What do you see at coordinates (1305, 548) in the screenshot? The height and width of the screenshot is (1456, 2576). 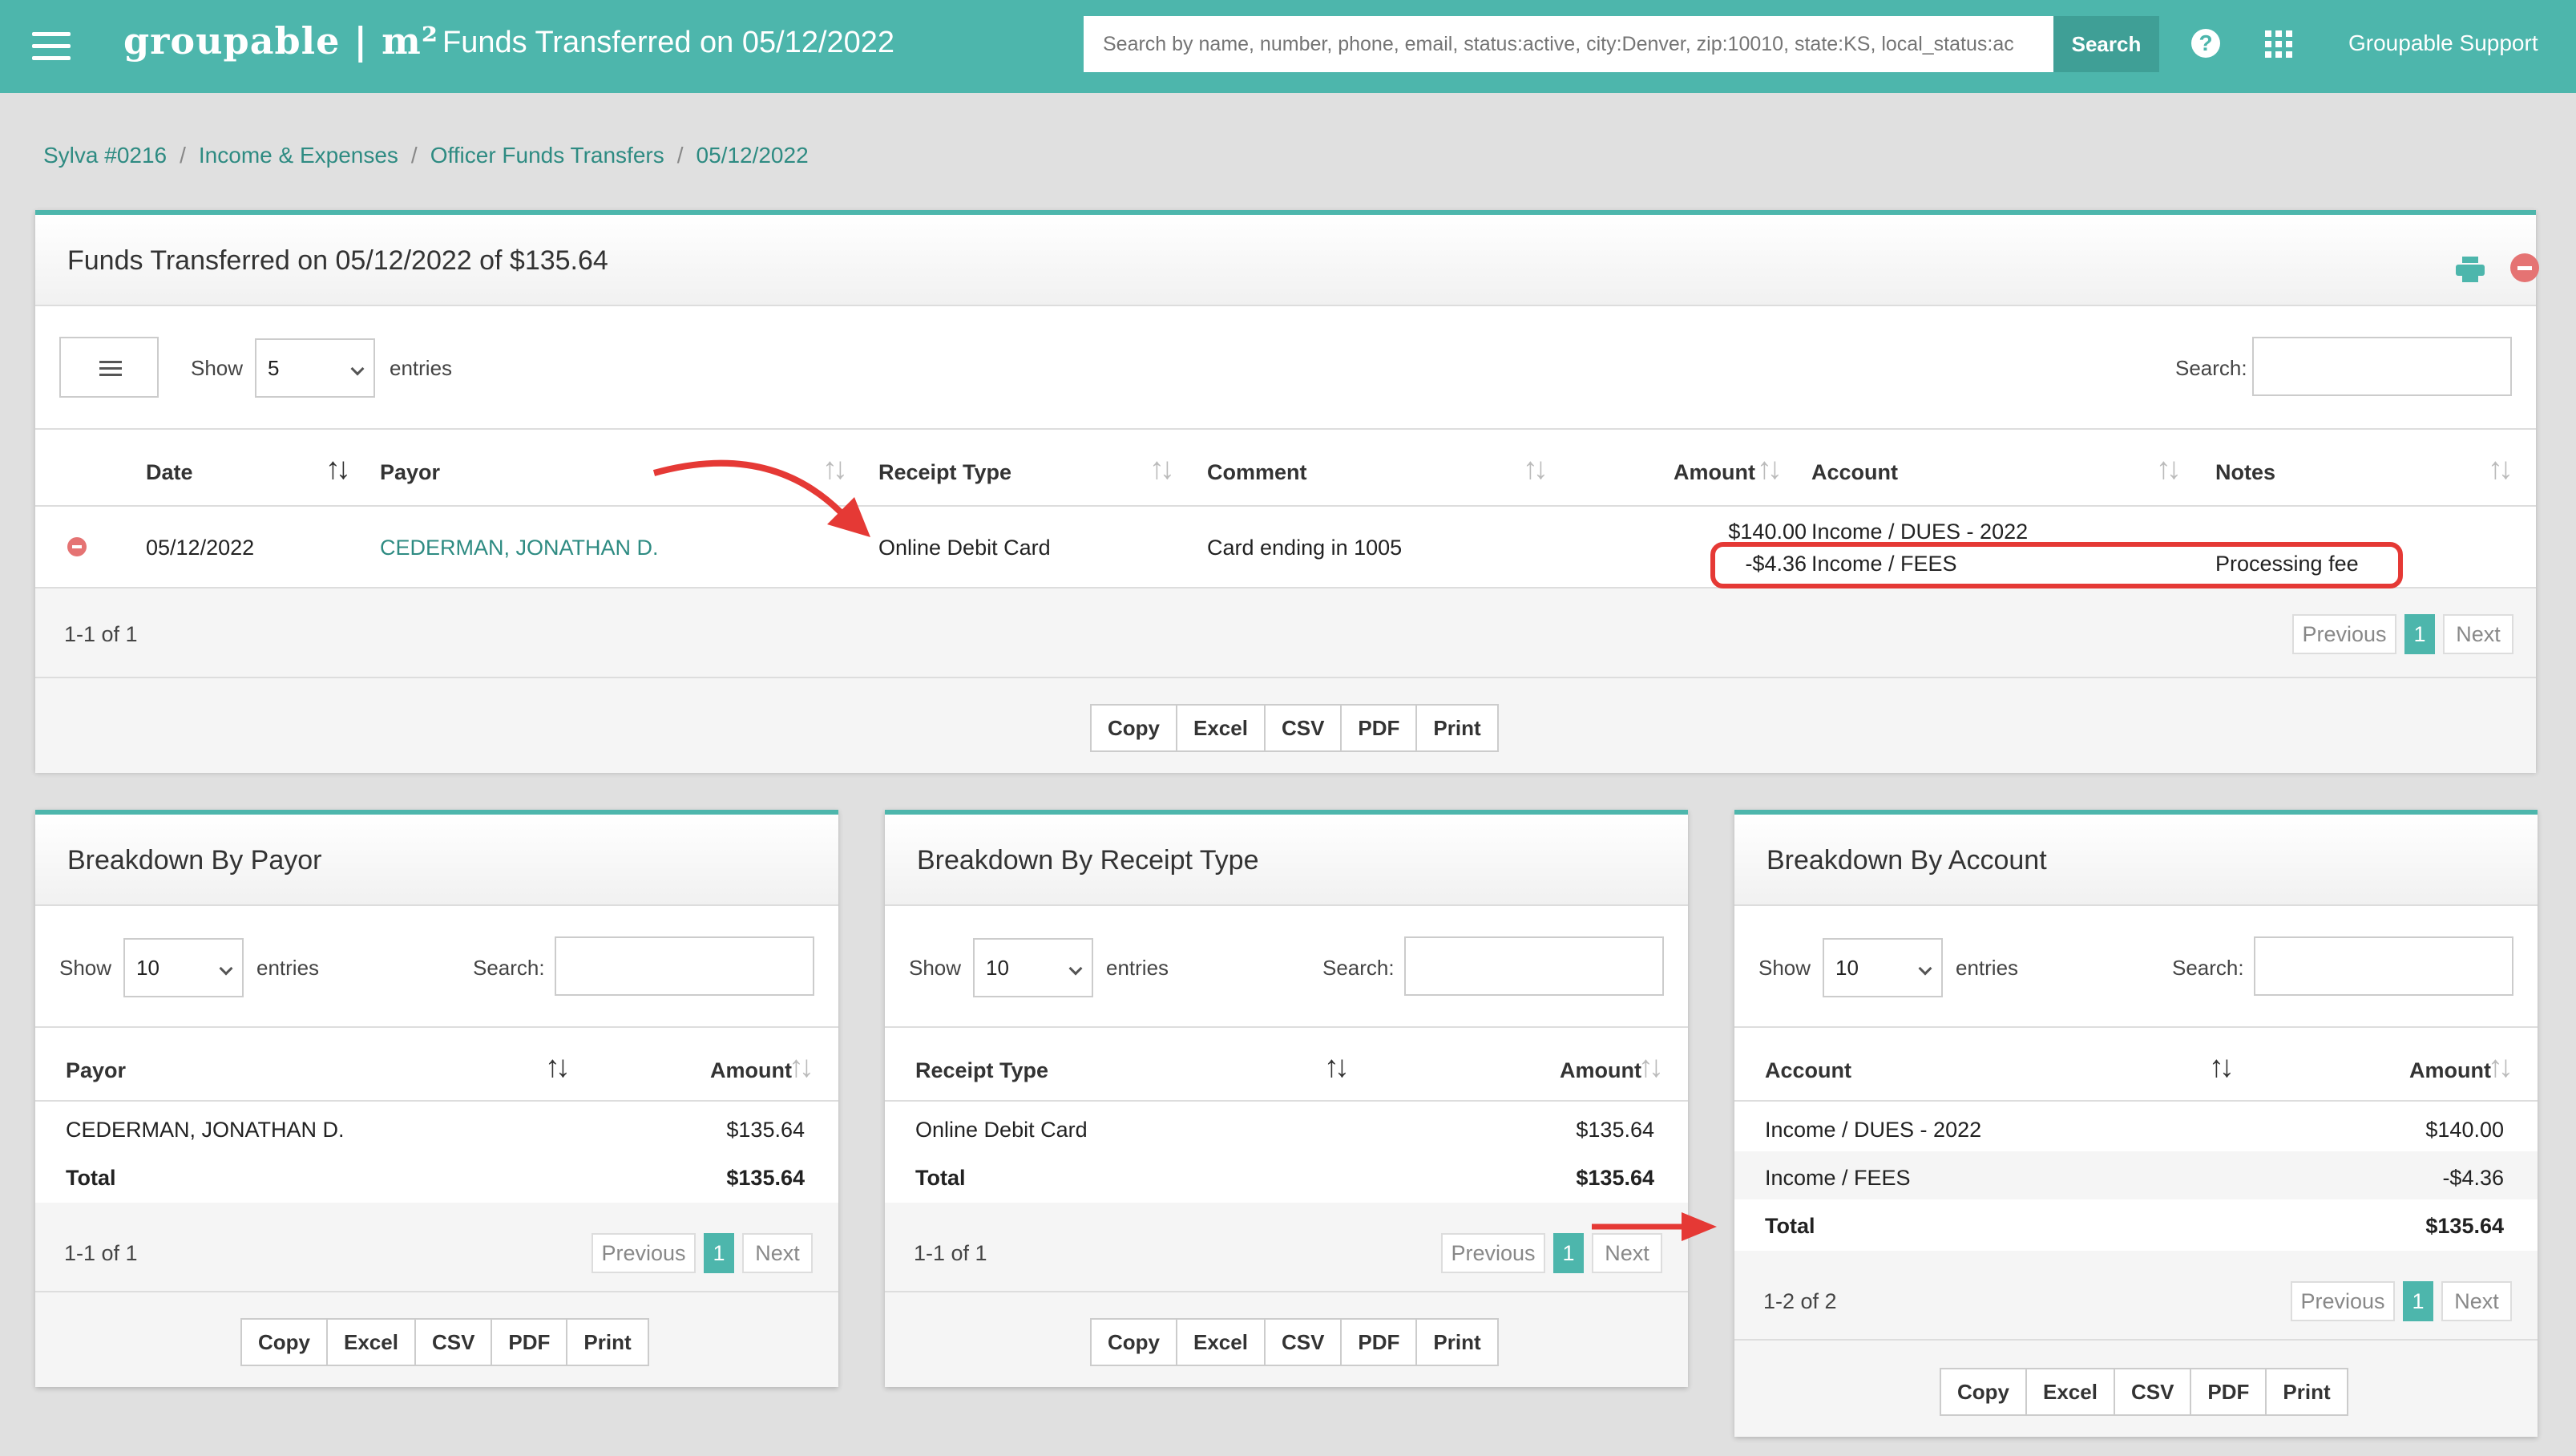 I see `row-comment: Card ending in 1005` at bounding box center [1305, 548].